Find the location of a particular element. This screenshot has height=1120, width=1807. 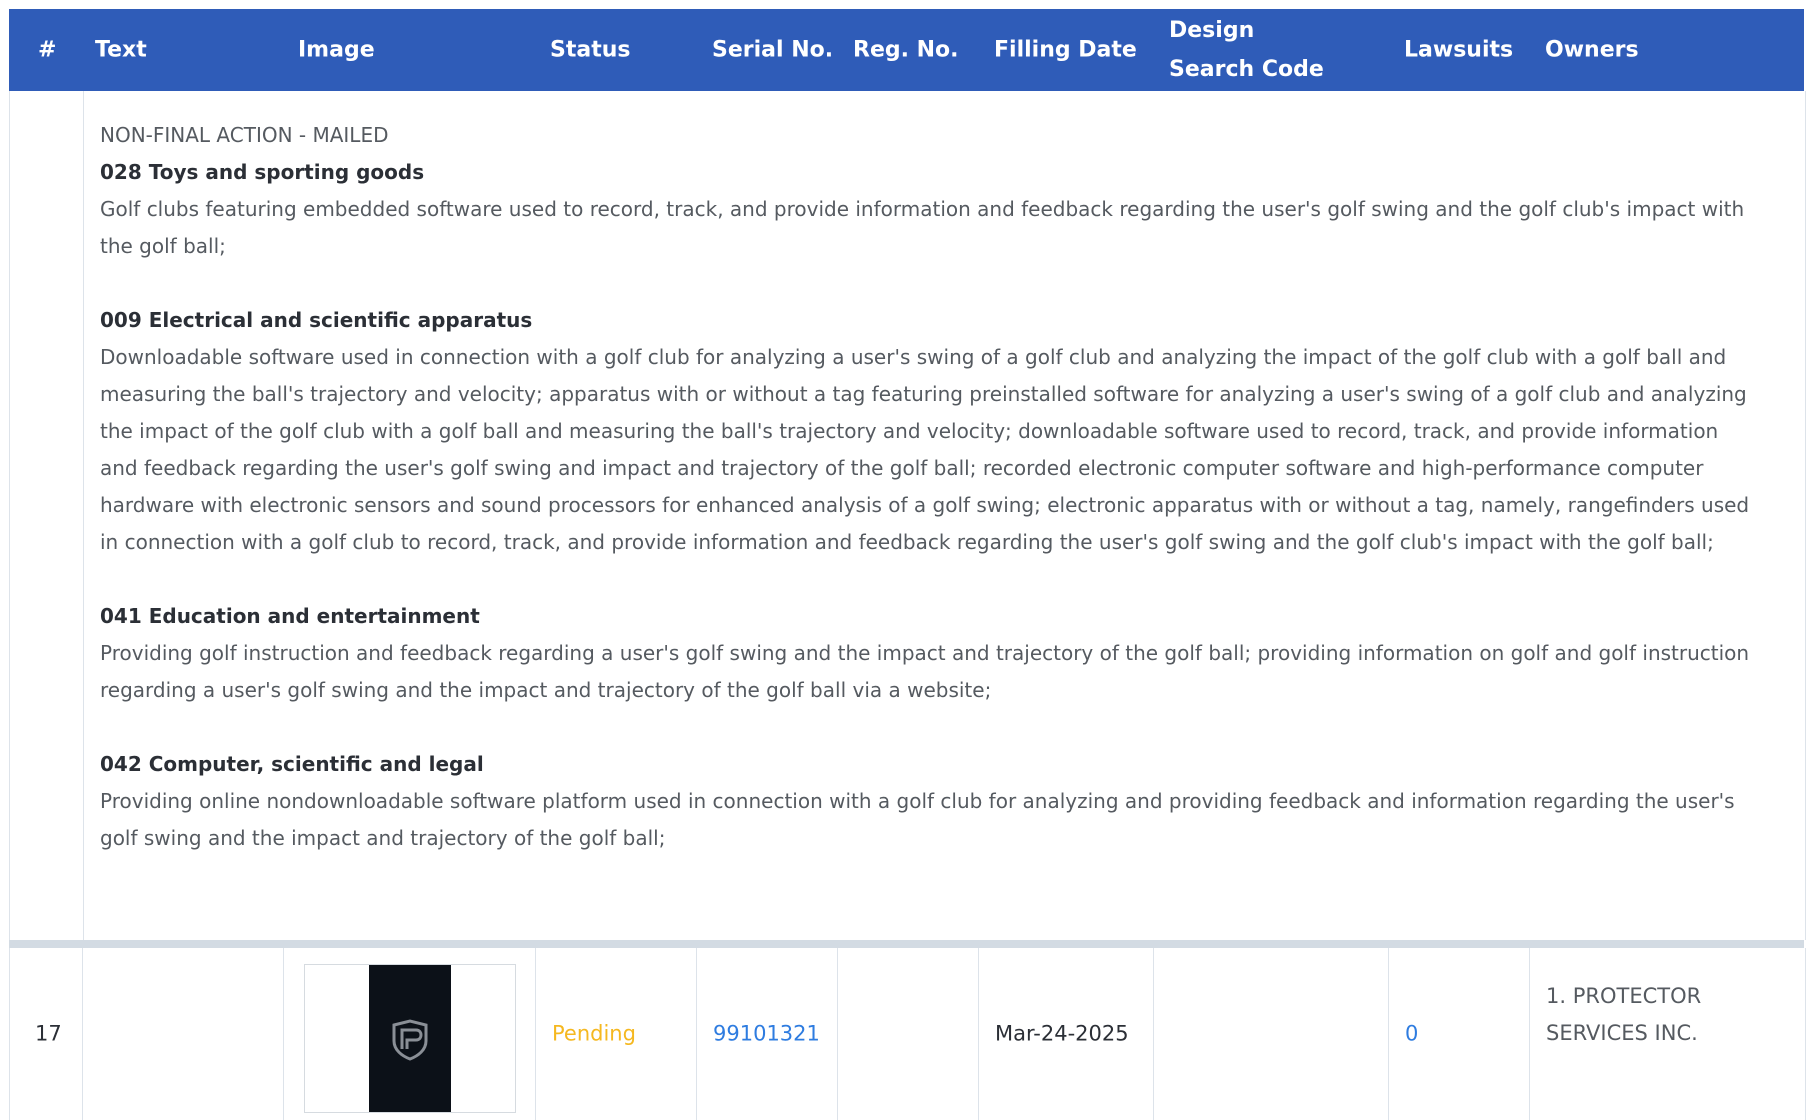

col-header-filing-date: Filling Date is located at coordinates (1065, 50).